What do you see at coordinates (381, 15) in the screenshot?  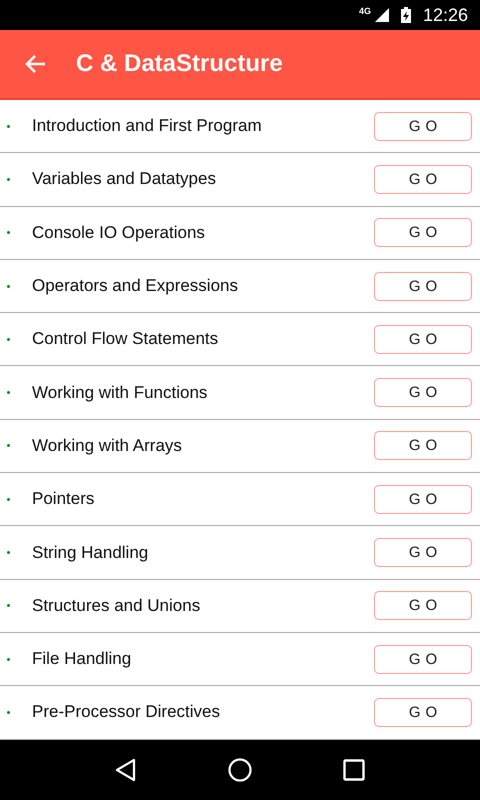 I see `signal-icon` at bounding box center [381, 15].